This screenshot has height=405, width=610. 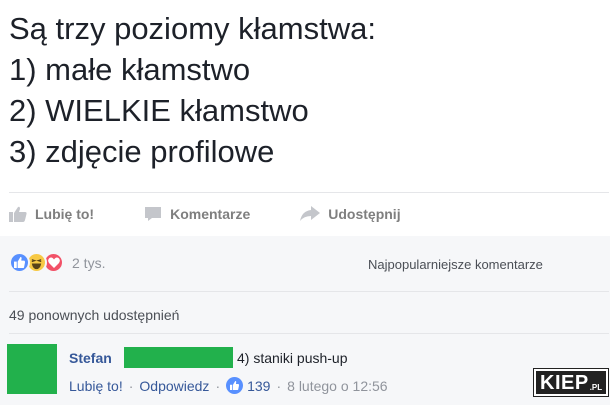 I want to click on reaction-count: 2 tys., so click(x=88, y=263).